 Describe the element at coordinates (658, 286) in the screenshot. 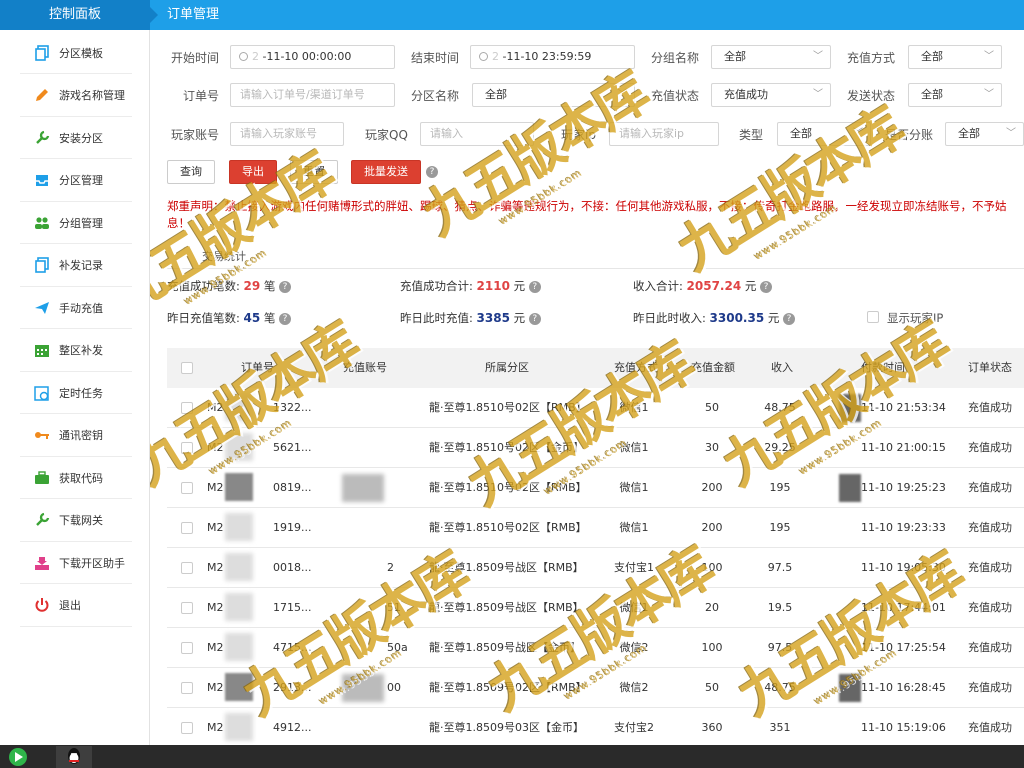

I see `income-total-label: 收入合计:` at that location.